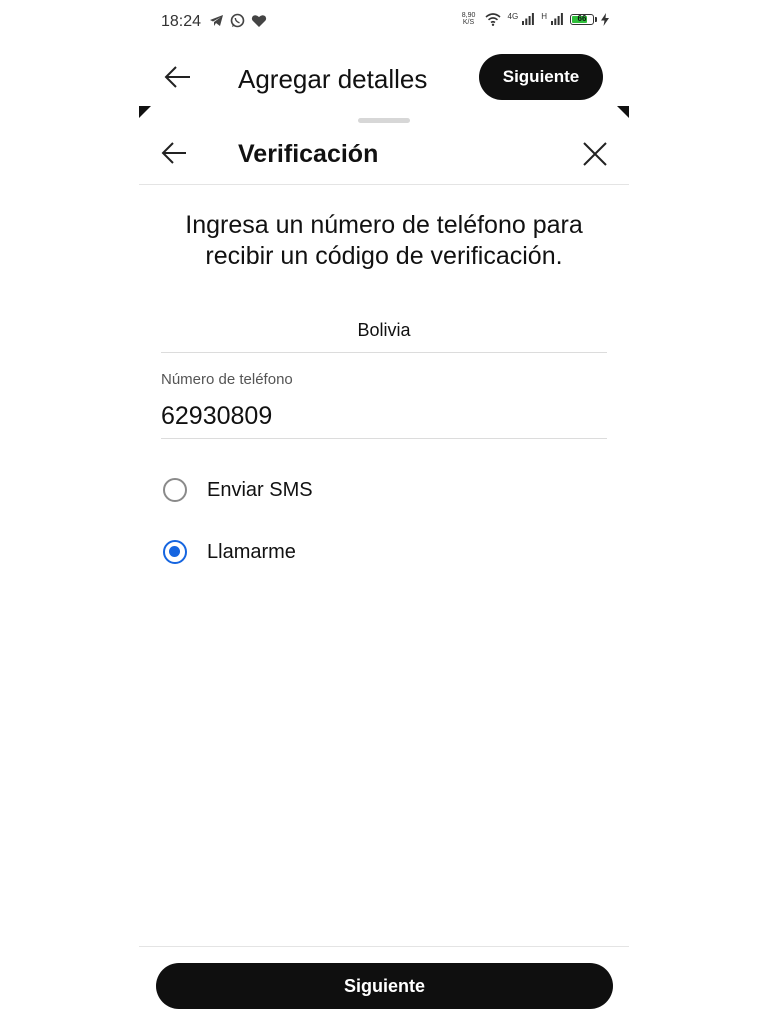 The image size is (768, 1024). What do you see at coordinates (384, 332) in the screenshot?
I see `country-selector: Bolivia` at bounding box center [384, 332].